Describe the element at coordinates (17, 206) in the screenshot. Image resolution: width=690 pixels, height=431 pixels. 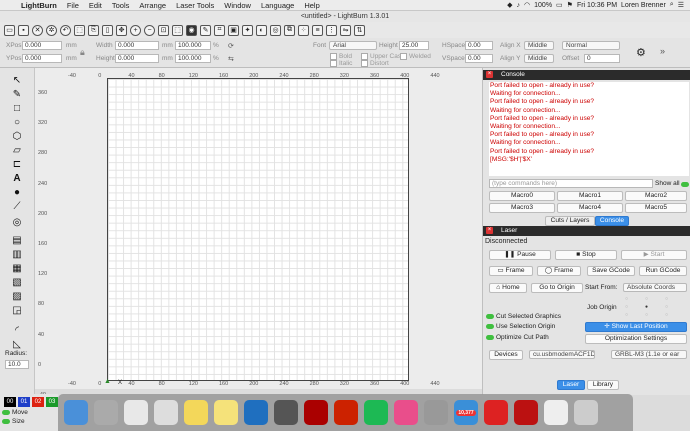
I see `measure-tool-icon: ⟋` at that location.